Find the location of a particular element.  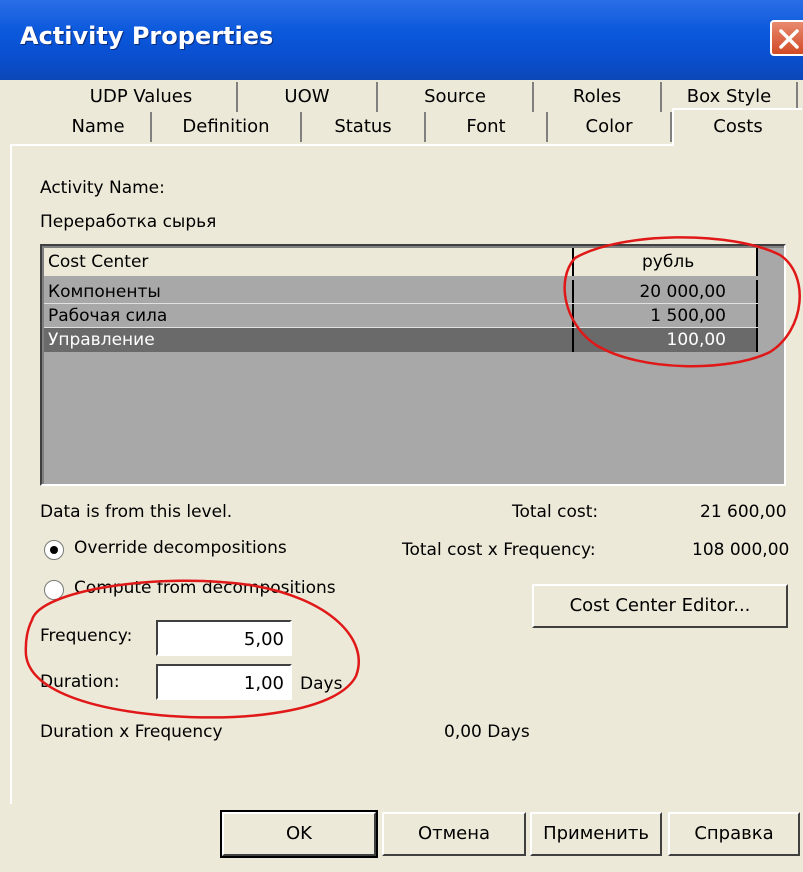

ok-button: OK is located at coordinates (299, 834).